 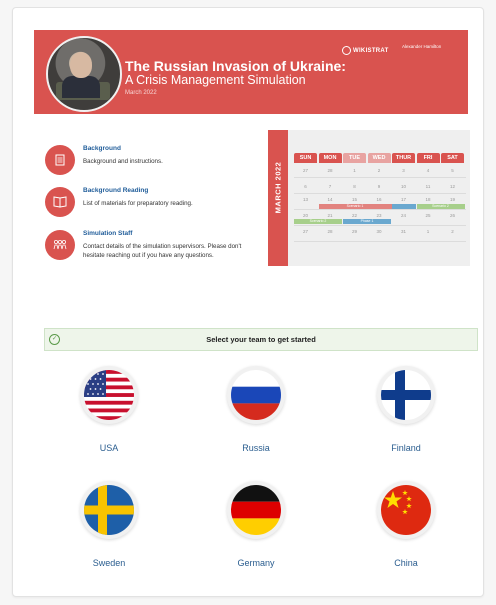 What do you see at coordinates (305, 186) in the screenshot?
I see `calendar-day: 6` at bounding box center [305, 186].